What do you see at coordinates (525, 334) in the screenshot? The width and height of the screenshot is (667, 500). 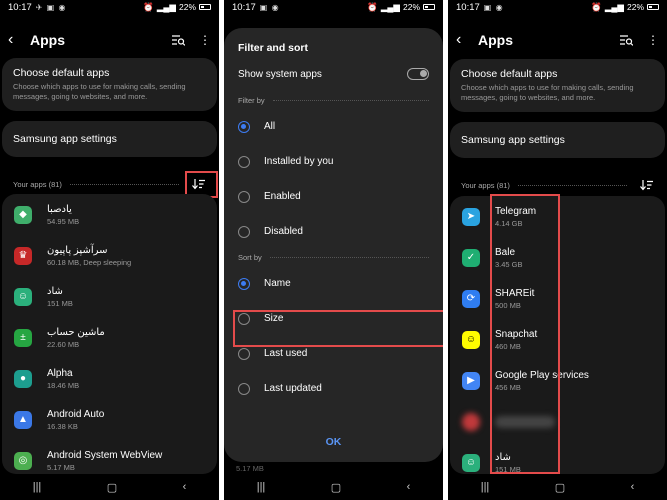 I see `sorted-list-highlight` at bounding box center [525, 334].